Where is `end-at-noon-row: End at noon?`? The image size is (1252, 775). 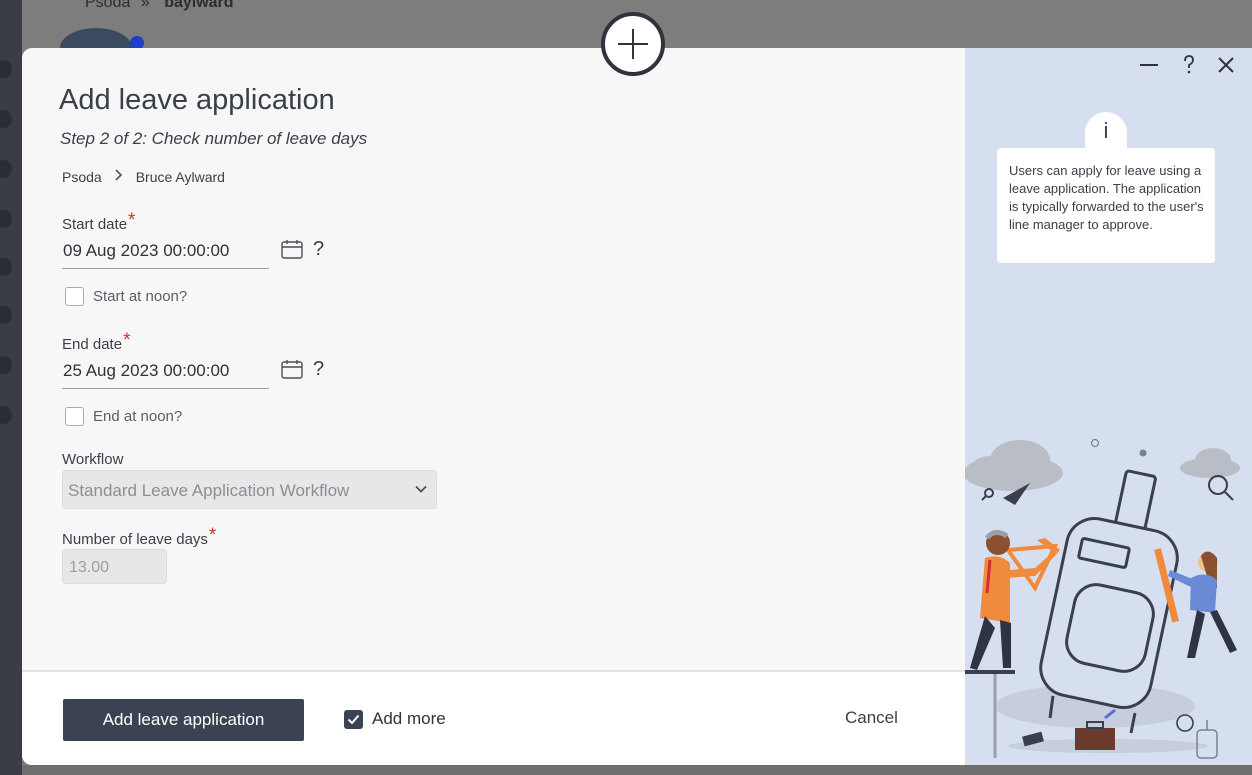
end-at-noon-row: End at noon? is located at coordinates (123, 416).